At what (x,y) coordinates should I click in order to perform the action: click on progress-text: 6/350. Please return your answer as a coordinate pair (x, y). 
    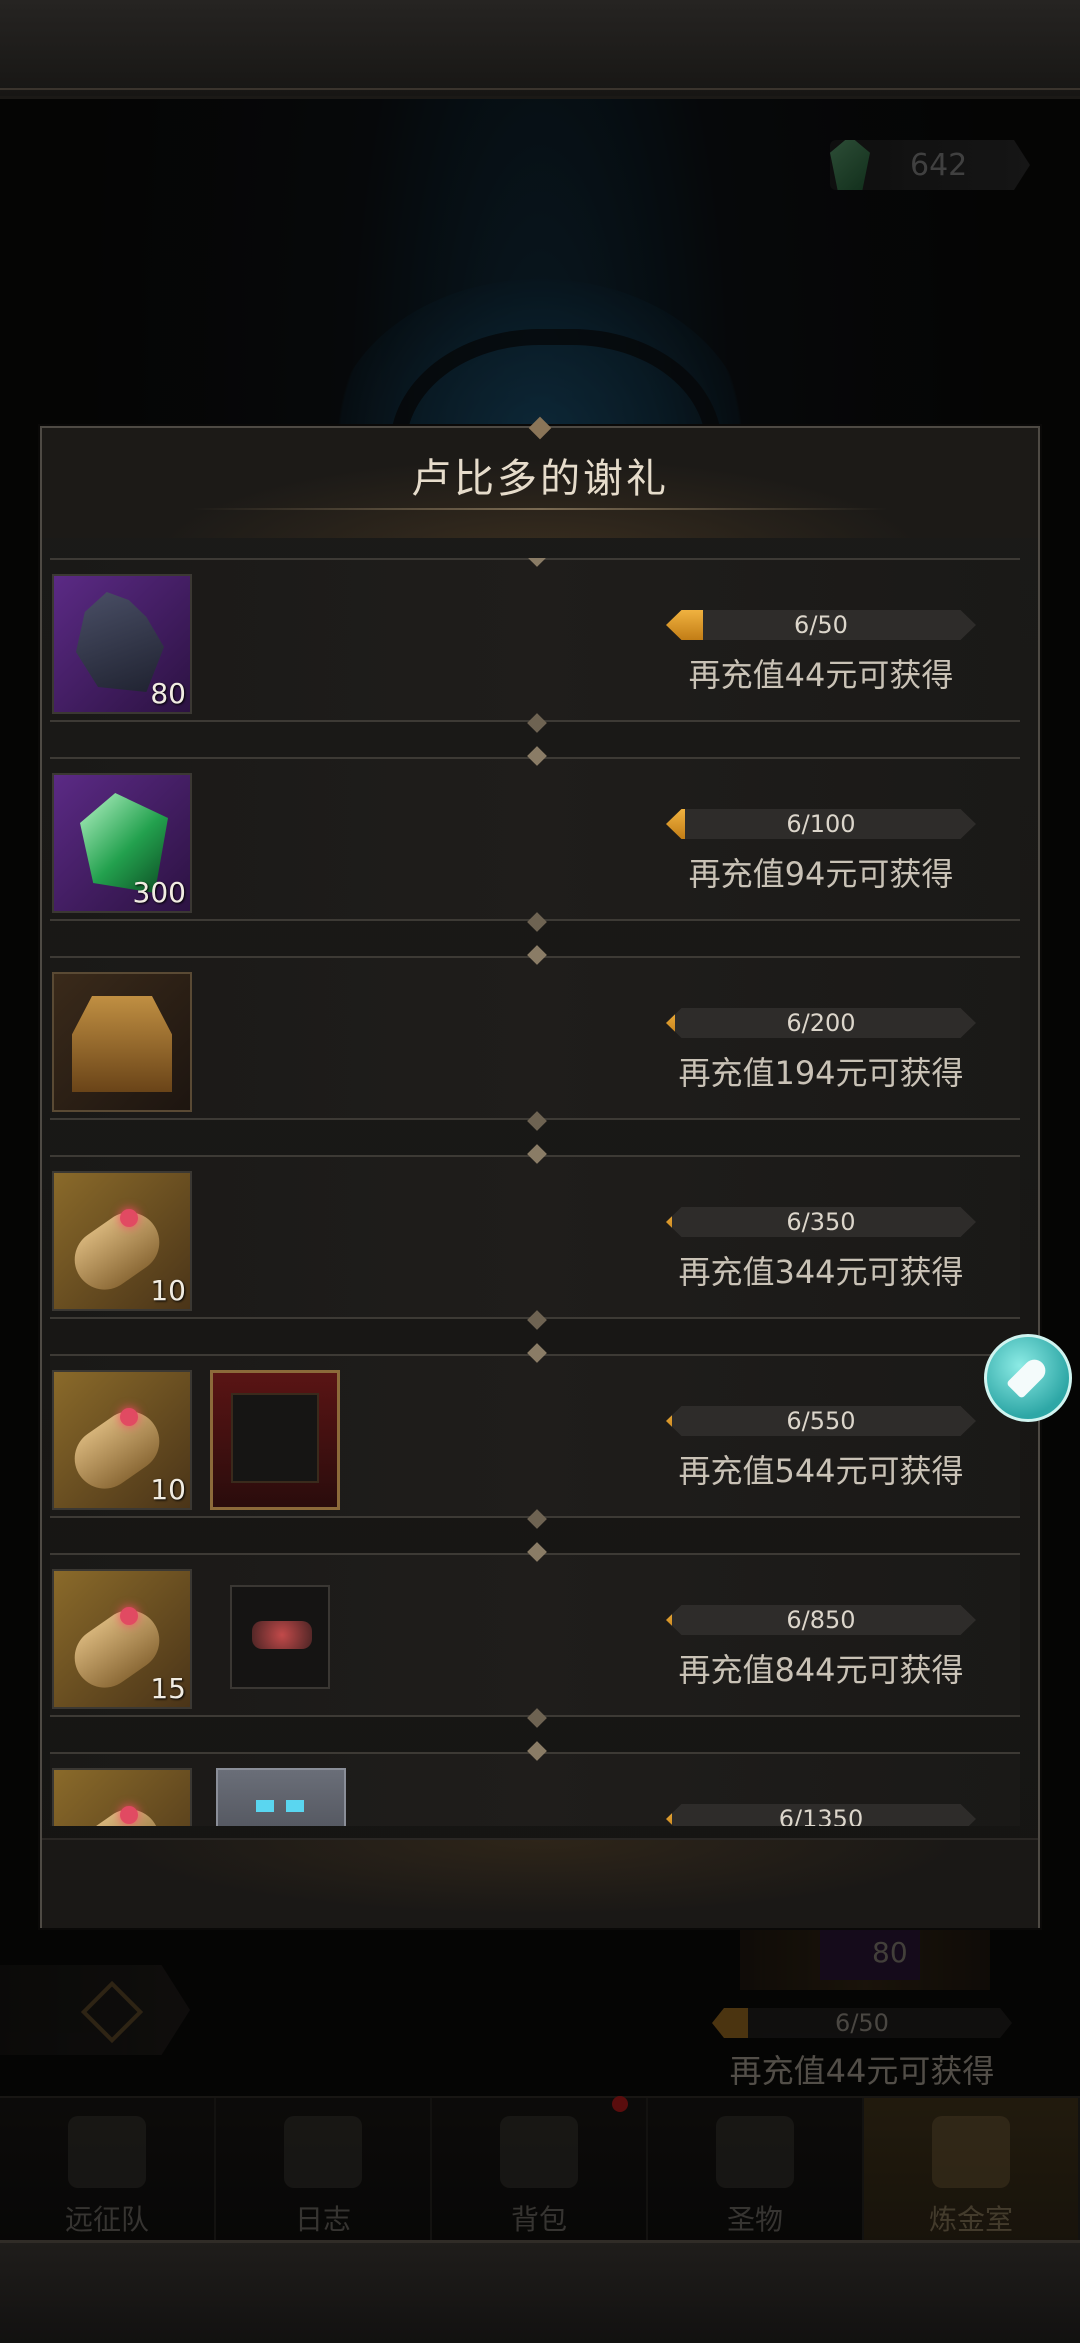
    Looking at the image, I should click on (821, 1222).